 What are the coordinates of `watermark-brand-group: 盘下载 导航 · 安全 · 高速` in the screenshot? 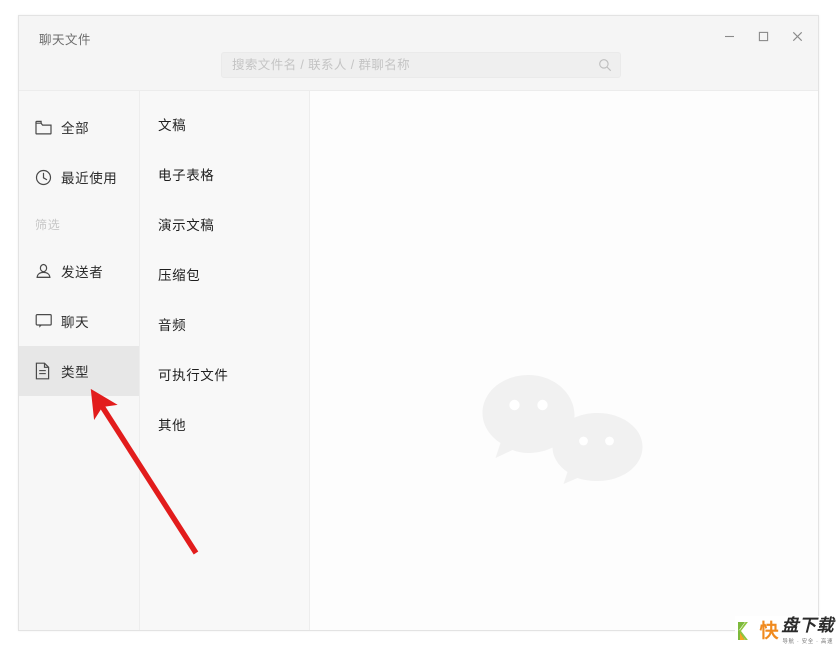 It's located at (808, 630).